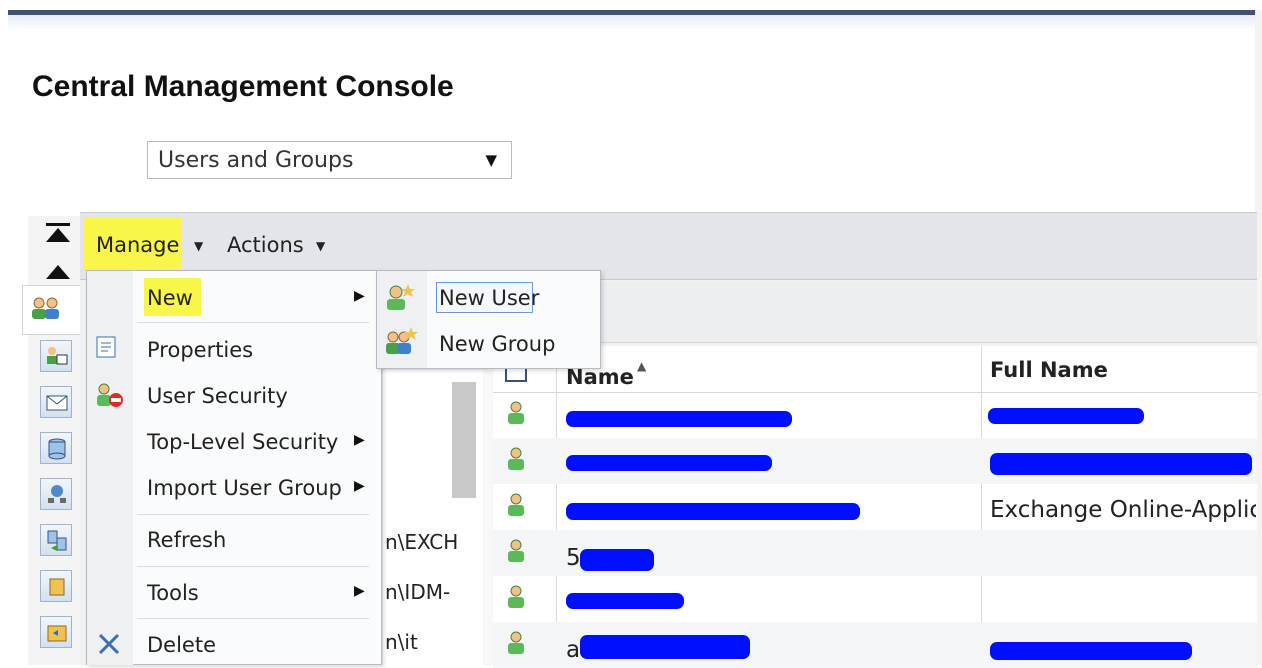 This screenshot has width=1262, height=668. I want to click on cylinder-icon, so click(57, 587).